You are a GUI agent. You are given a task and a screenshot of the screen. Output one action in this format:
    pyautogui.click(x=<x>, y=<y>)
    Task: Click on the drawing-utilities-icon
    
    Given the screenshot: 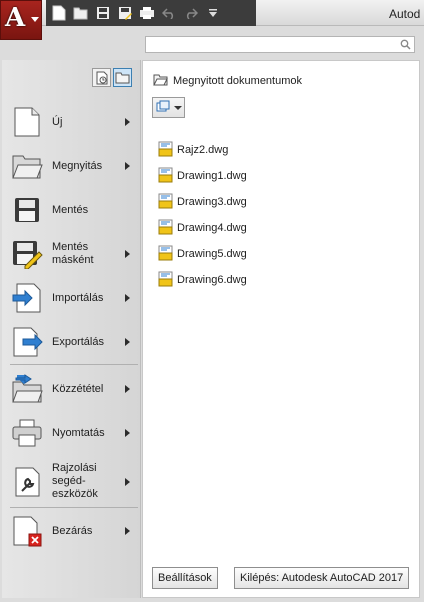 What is the action you would take?
    pyautogui.click(x=27, y=482)
    